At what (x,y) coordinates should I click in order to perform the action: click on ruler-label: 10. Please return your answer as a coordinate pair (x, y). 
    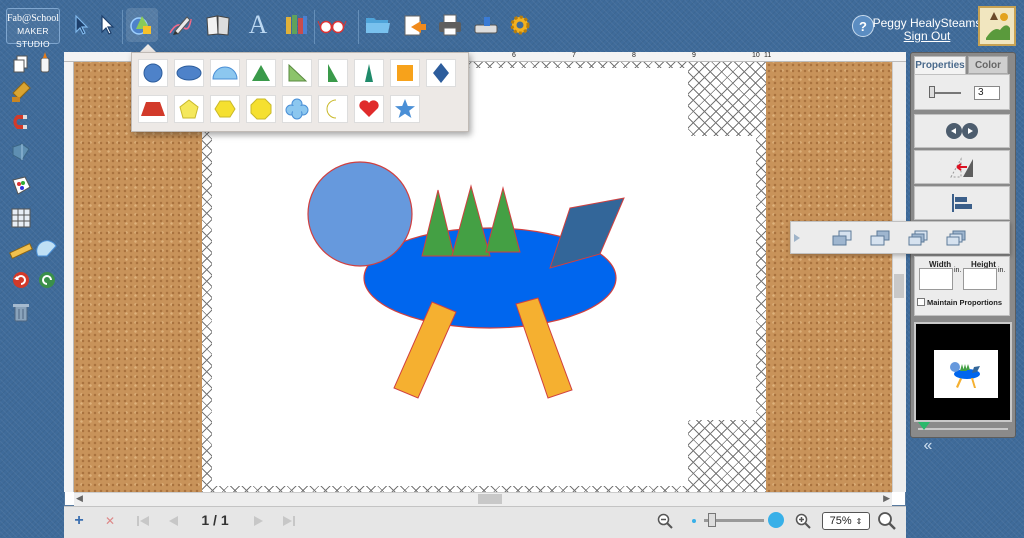
    Looking at the image, I should click on (756, 55).